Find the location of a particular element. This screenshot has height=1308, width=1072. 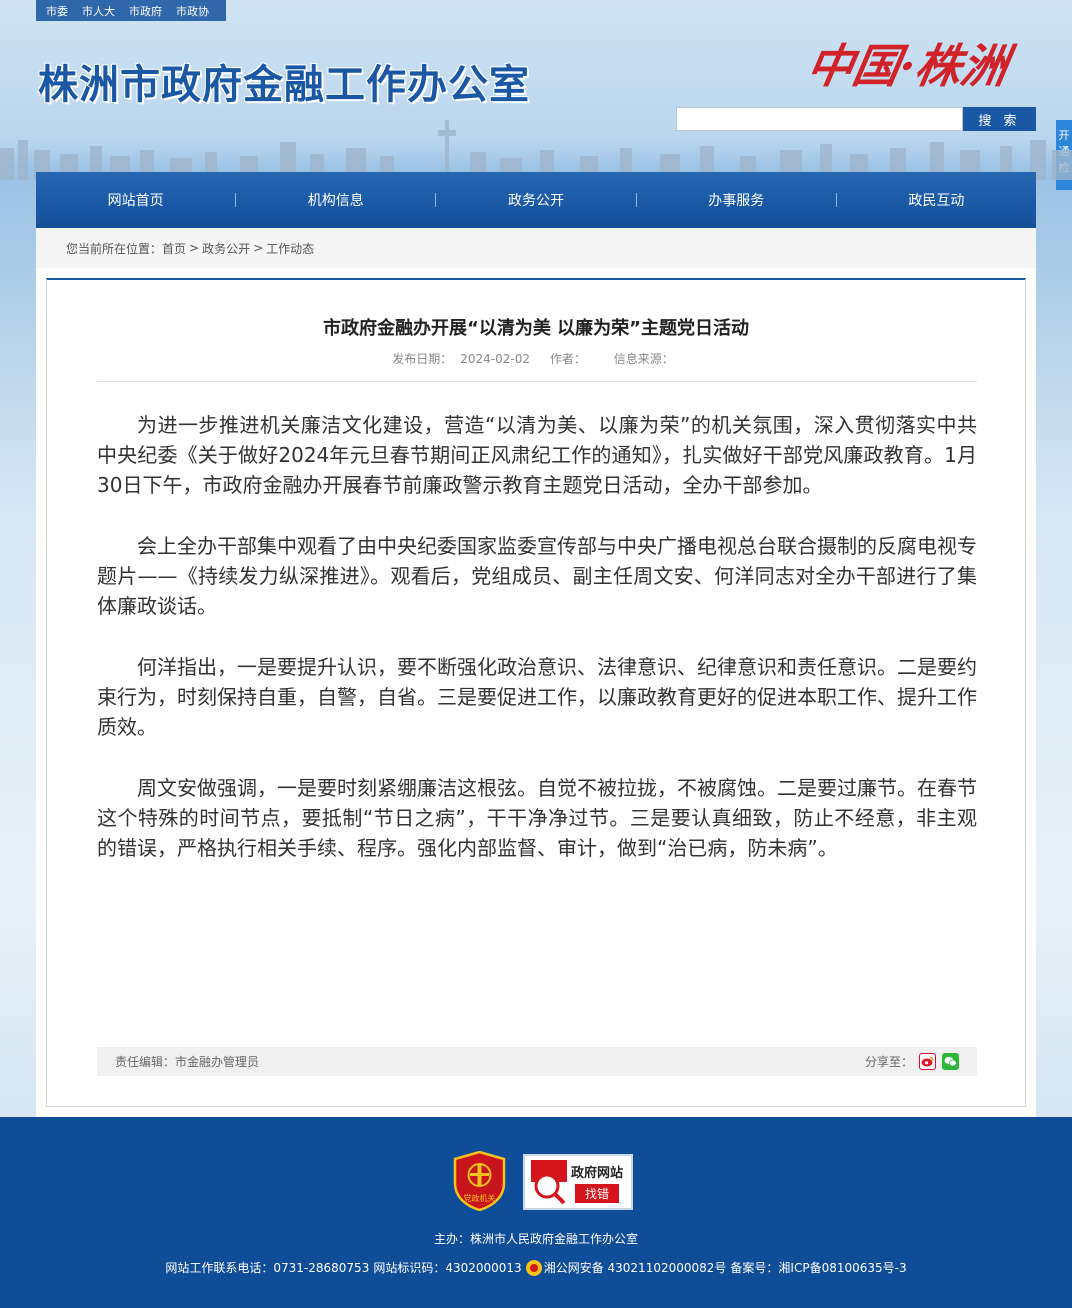

nav-gov-affairs: 政务公开 is located at coordinates (535, 200).